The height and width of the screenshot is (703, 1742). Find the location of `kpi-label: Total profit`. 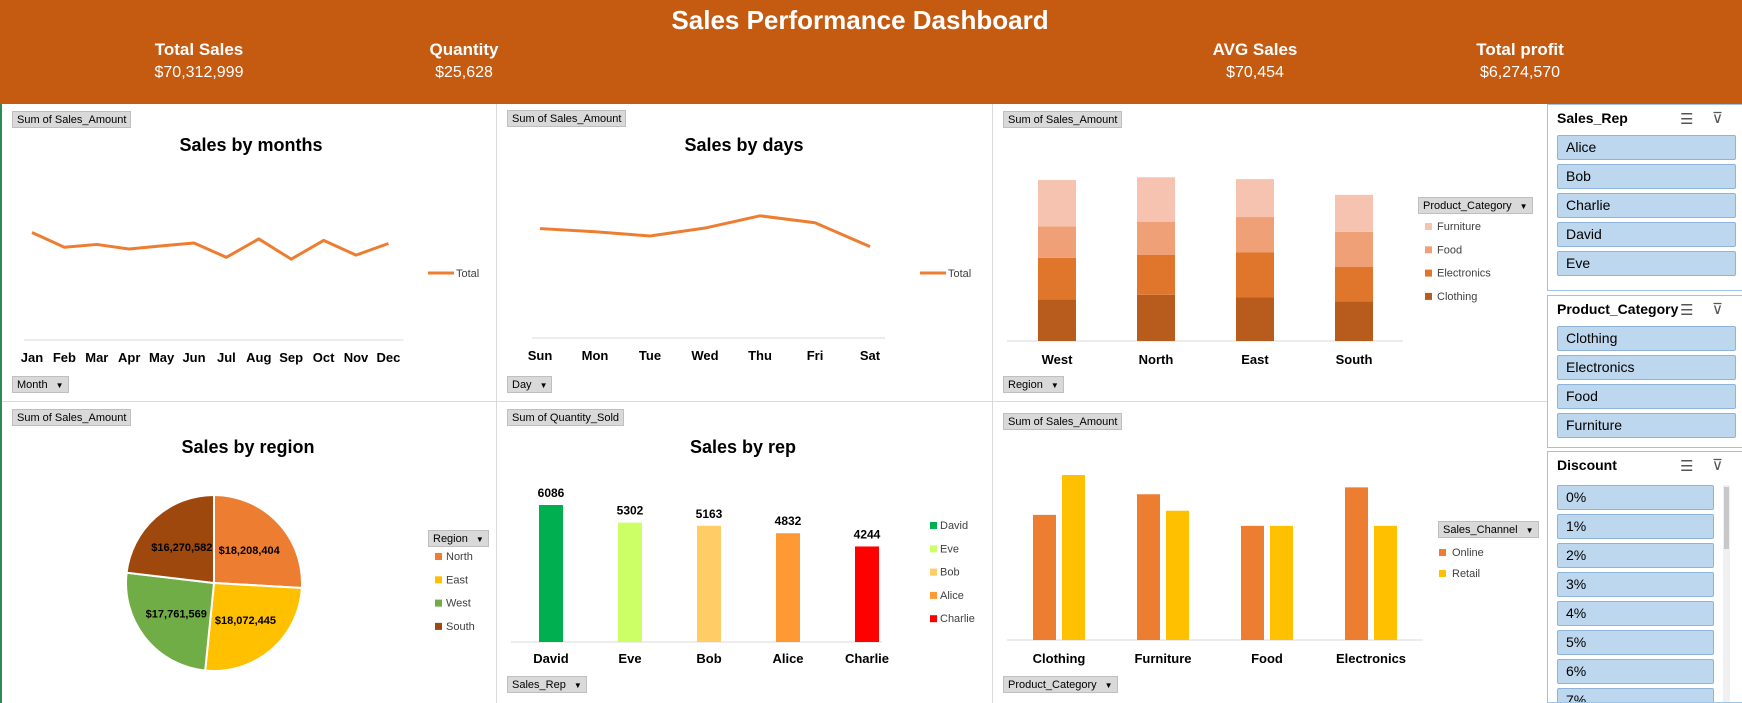

kpi-label: Total profit is located at coordinates (1520, 49).